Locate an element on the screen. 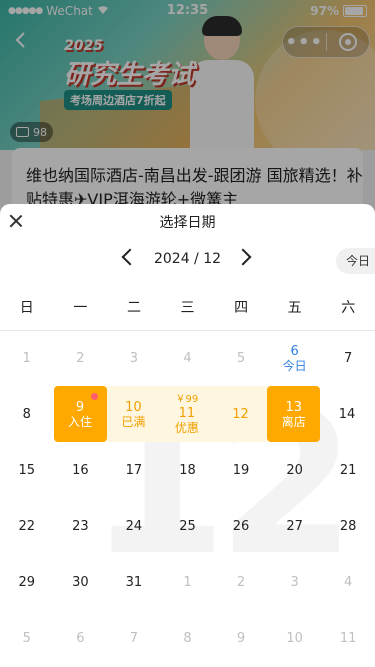 This screenshot has width=375, height=667. calendar-day: 6 is located at coordinates (81, 638).